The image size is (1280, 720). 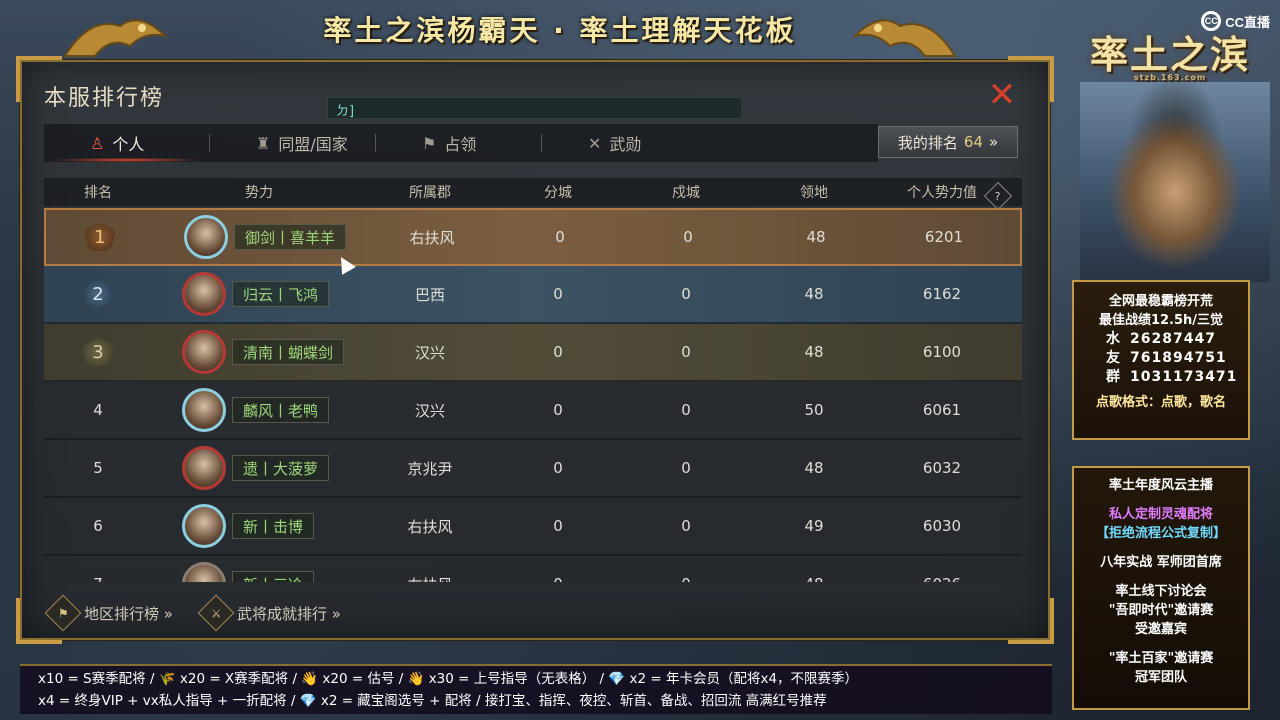 I want to click on player-name: 新丨三冷, so click(x=273, y=576).